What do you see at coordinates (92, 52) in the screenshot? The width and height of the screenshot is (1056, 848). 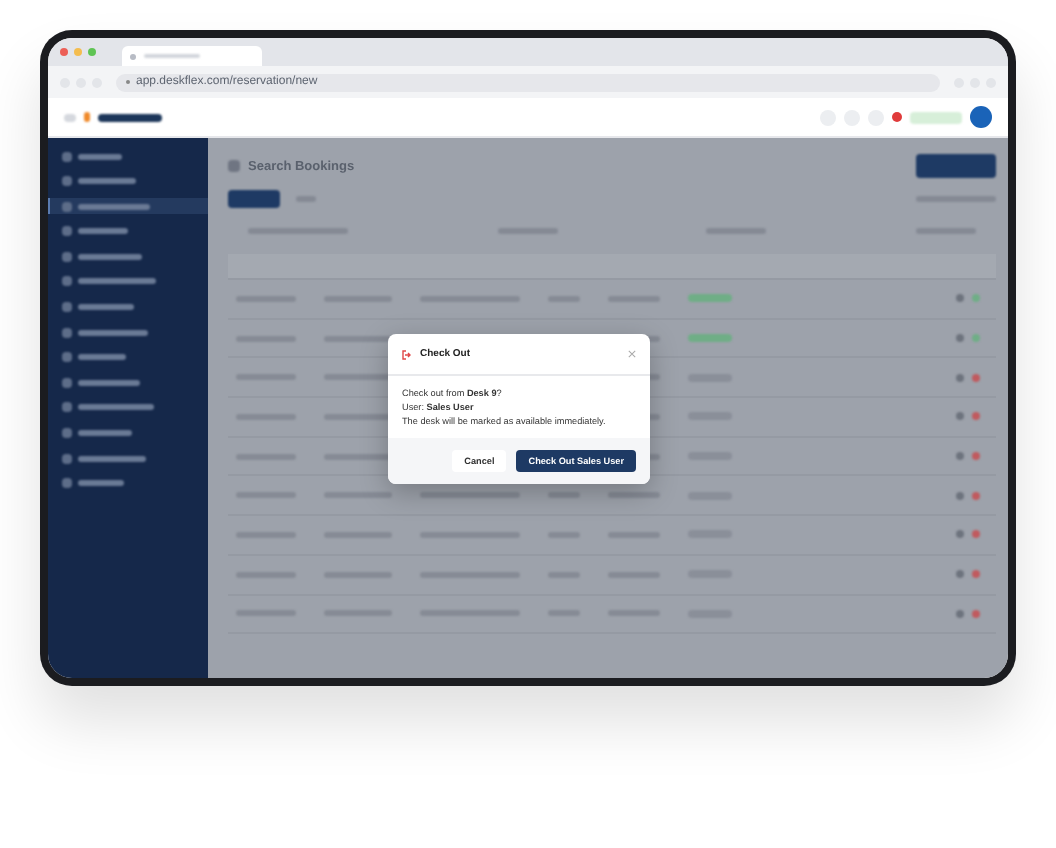 I see `maximize-icon` at bounding box center [92, 52].